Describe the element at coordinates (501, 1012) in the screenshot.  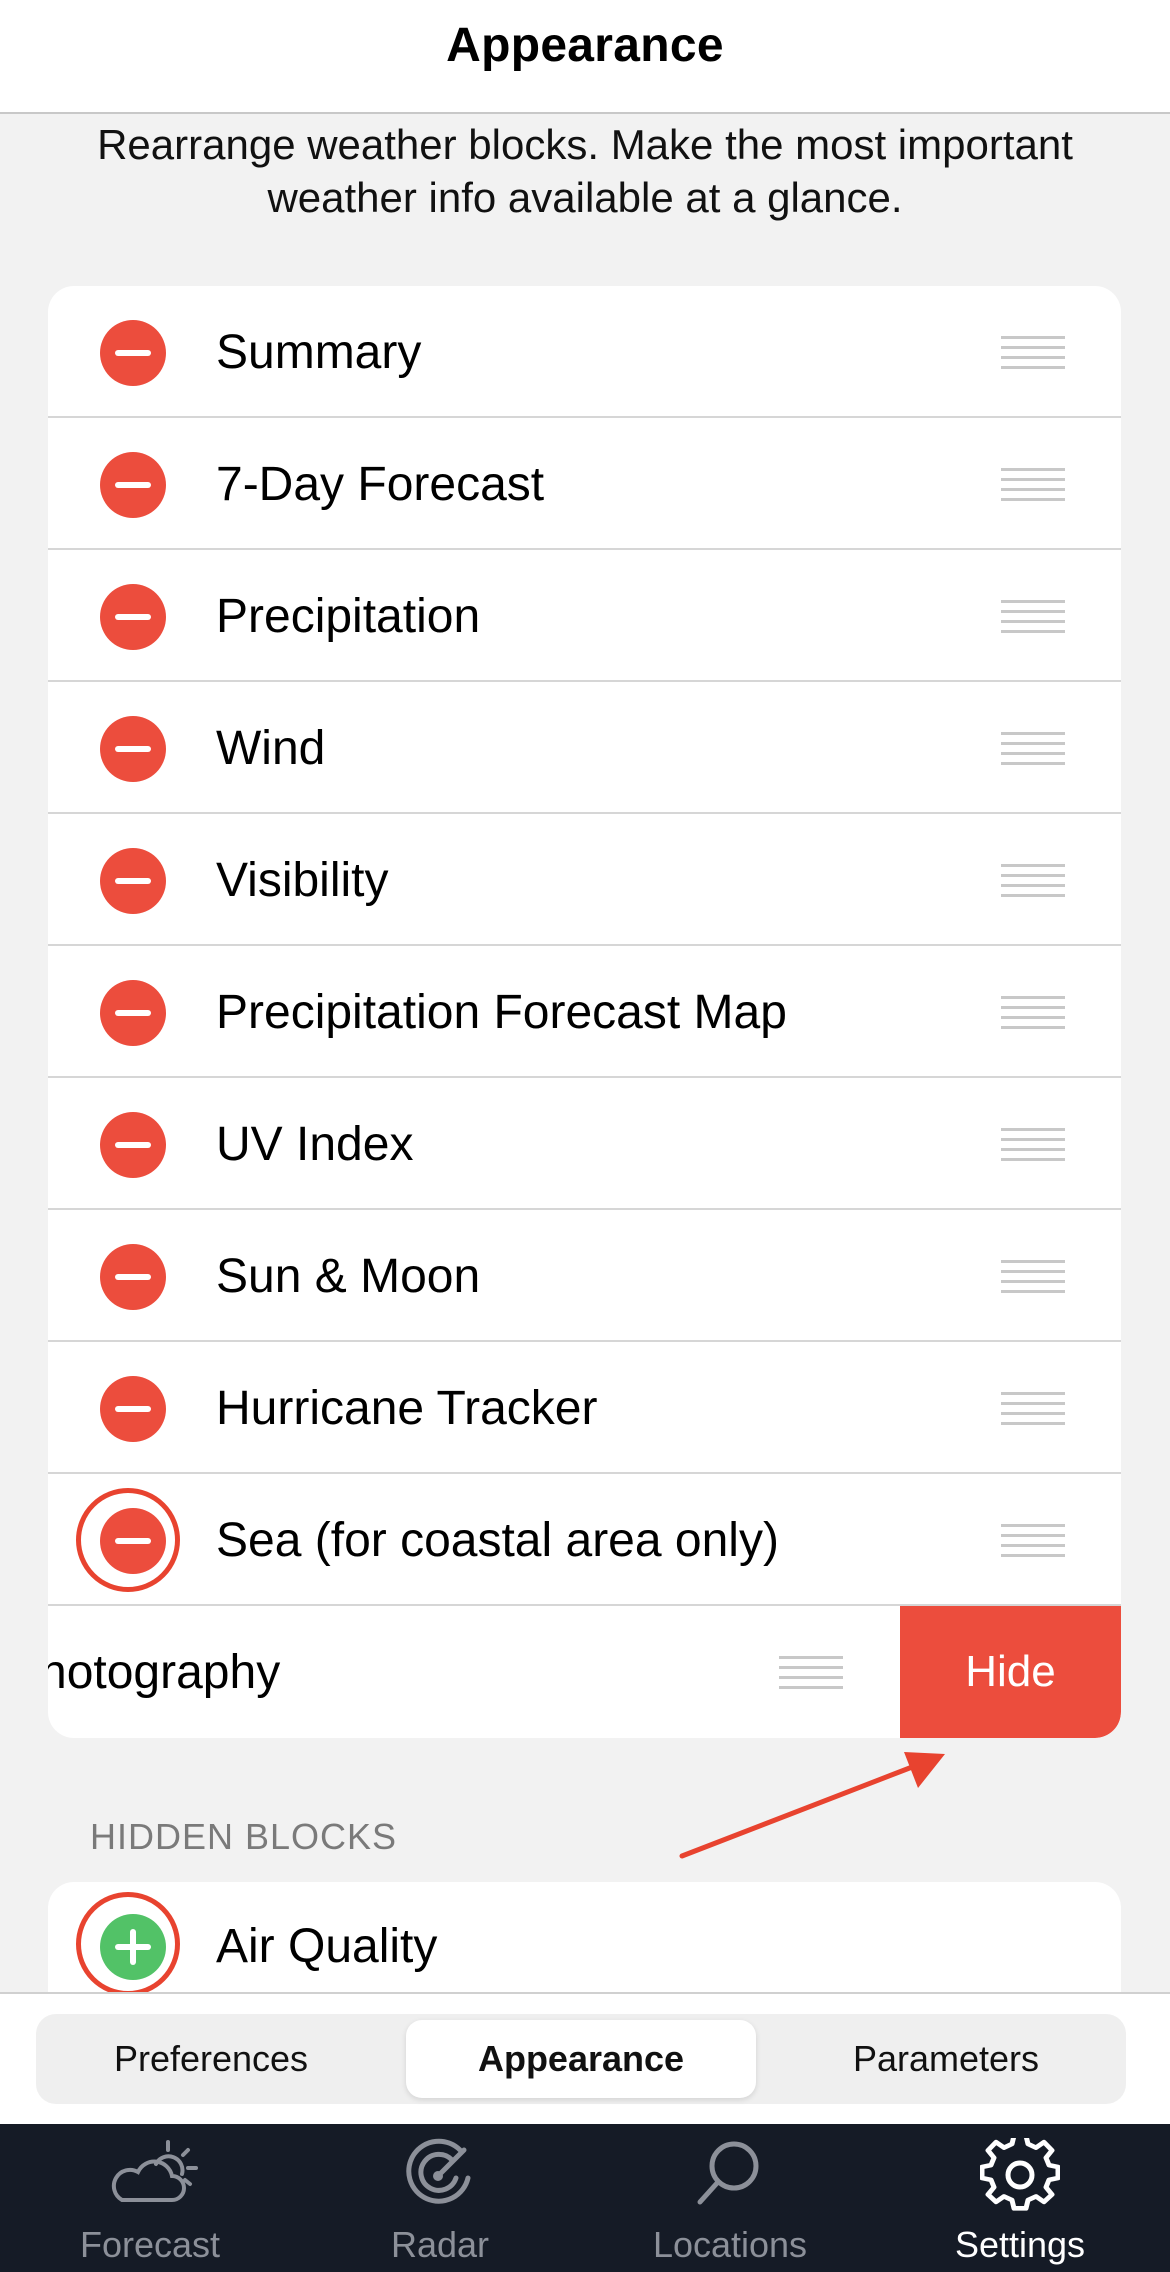
I see `block-label: Precipitation Forecast Map` at that location.